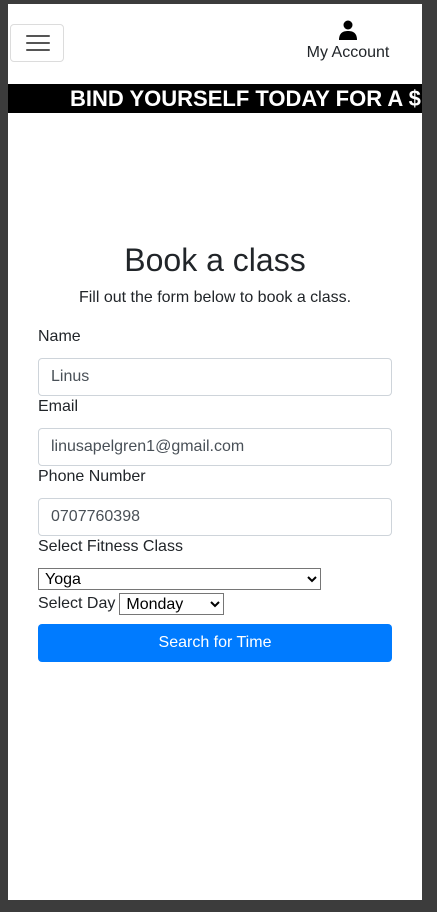 This screenshot has width=437, height=912. I want to click on day-select: Monday, so click(172, 604).